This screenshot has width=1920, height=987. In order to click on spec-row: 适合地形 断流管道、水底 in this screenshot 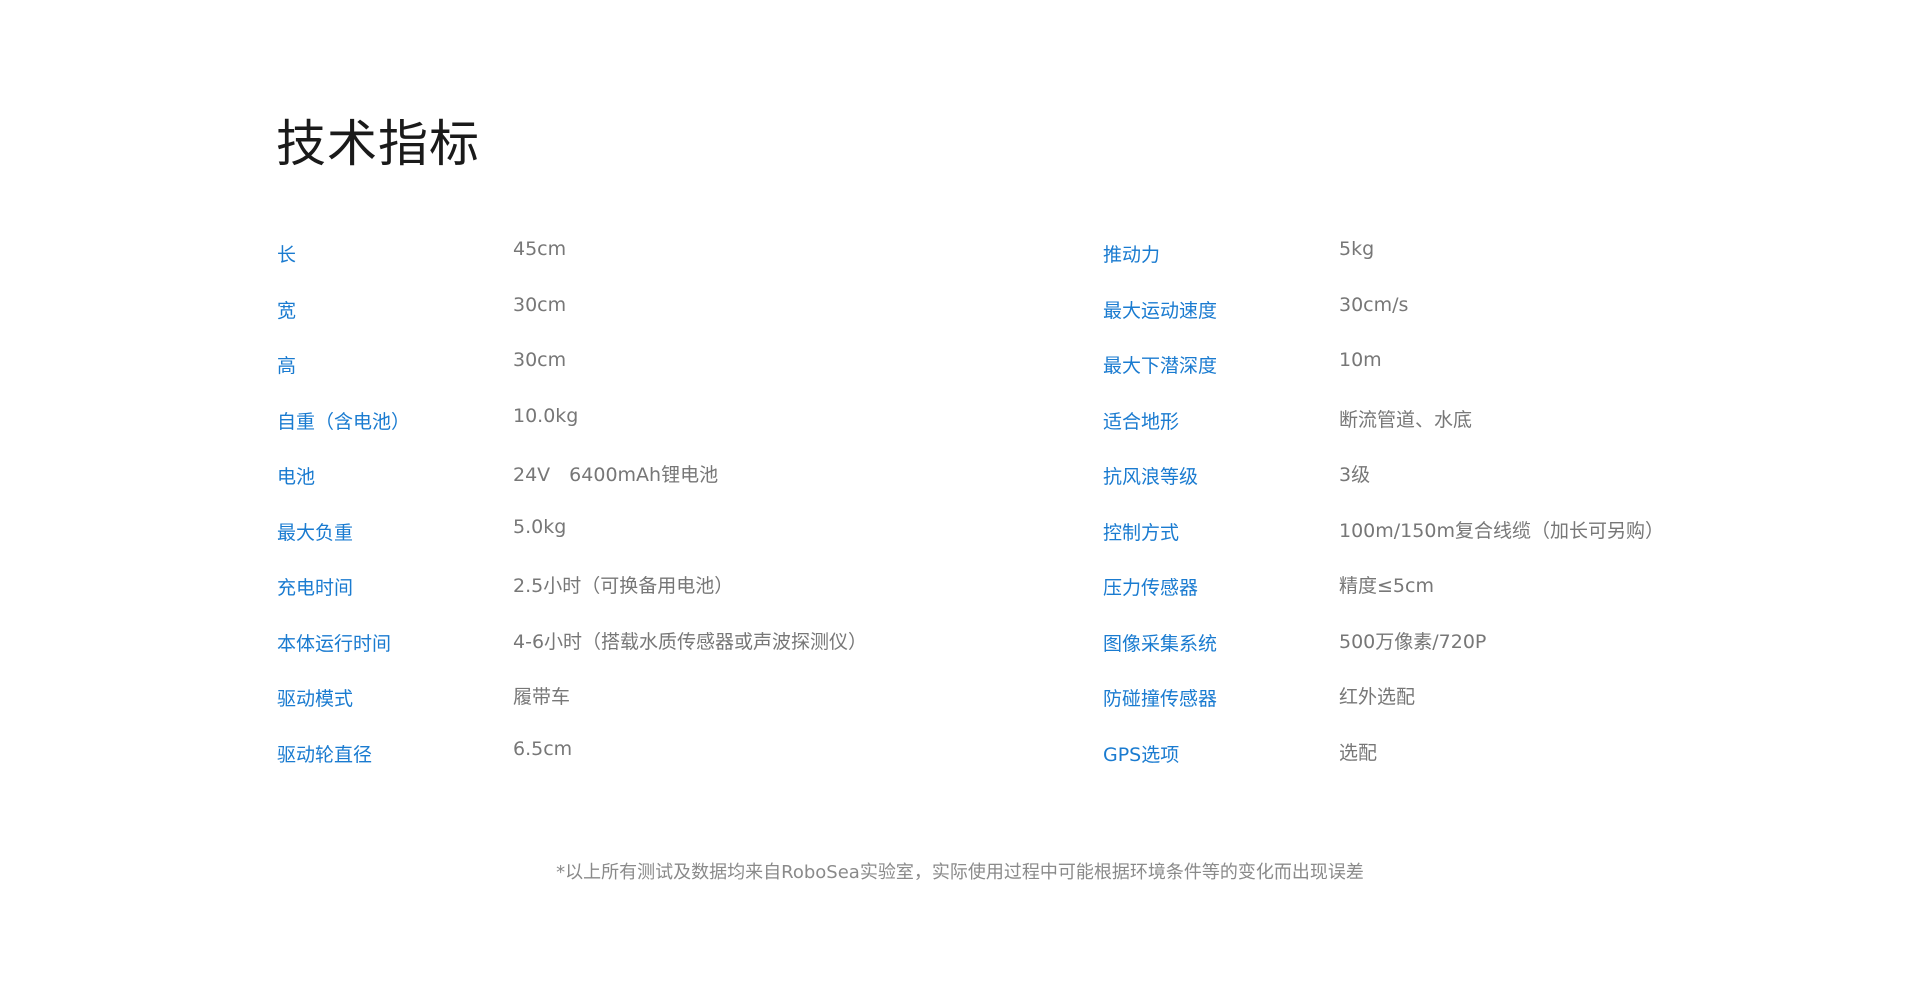, I will do `click(1473, 427)`.